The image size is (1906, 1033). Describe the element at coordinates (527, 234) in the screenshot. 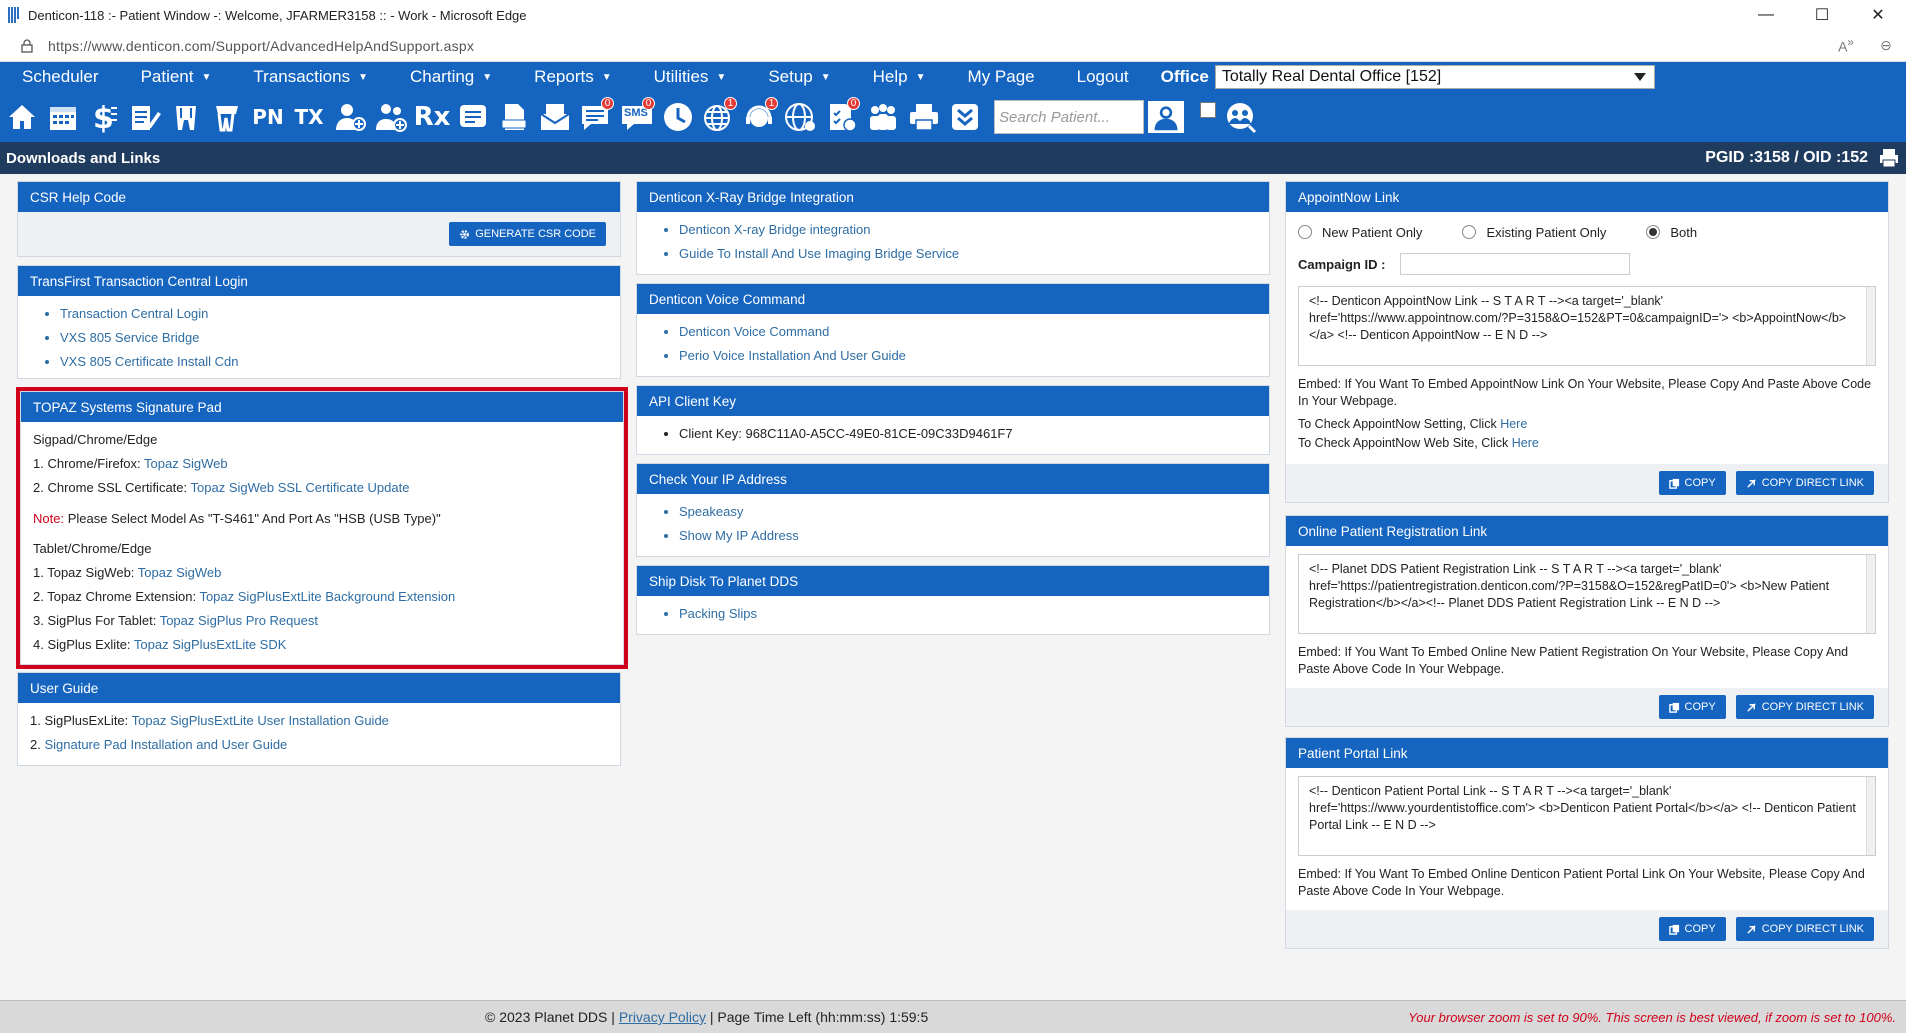

I see `generate-csr-code-button: GENERATE CSR CODE` at that location.